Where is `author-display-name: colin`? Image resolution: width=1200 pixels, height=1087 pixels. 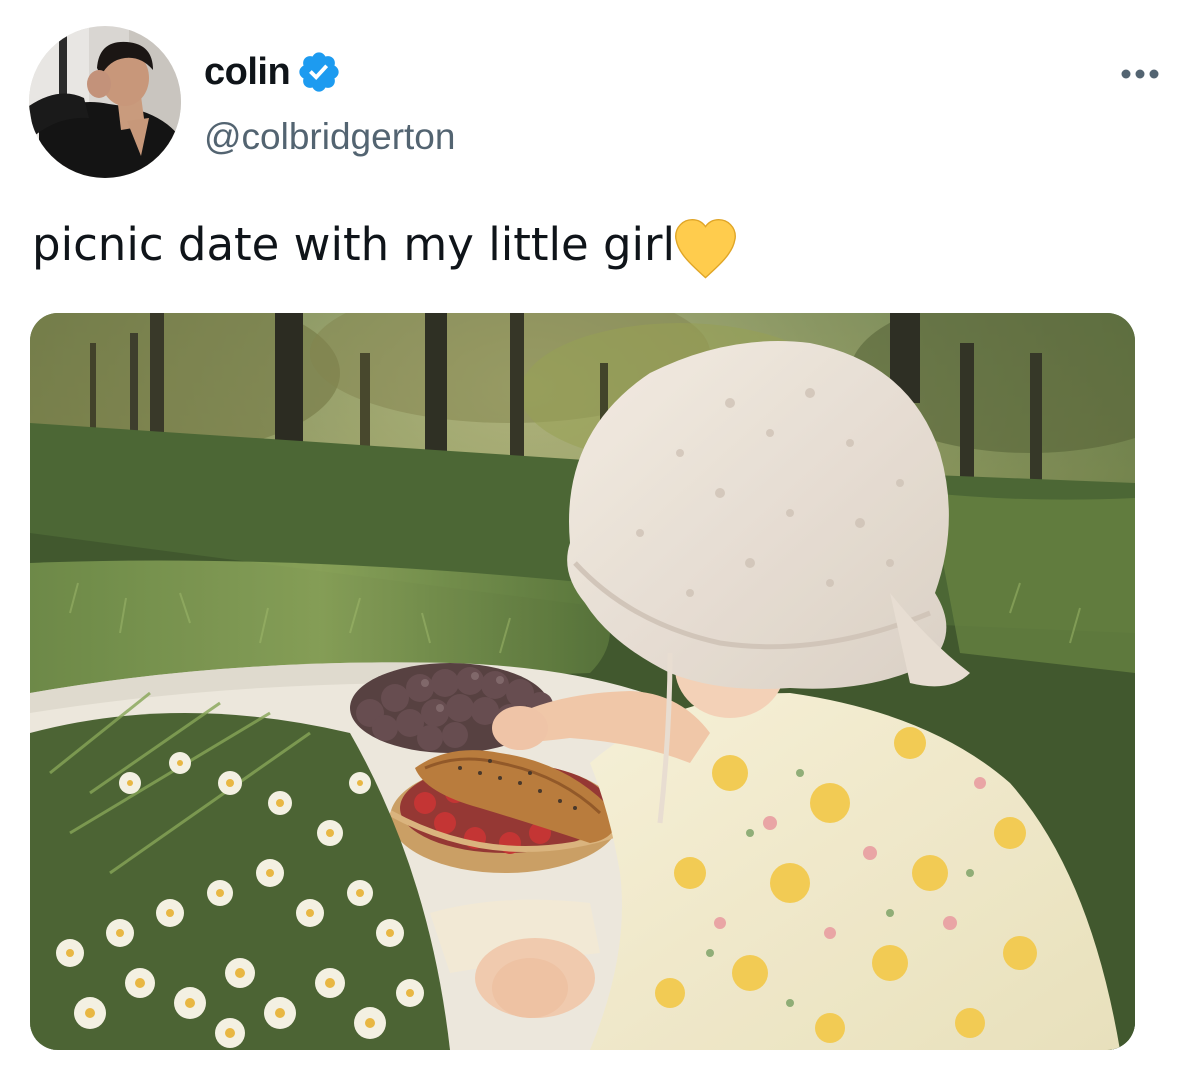
author-display-name: colin is located at coordinates (247, 72).